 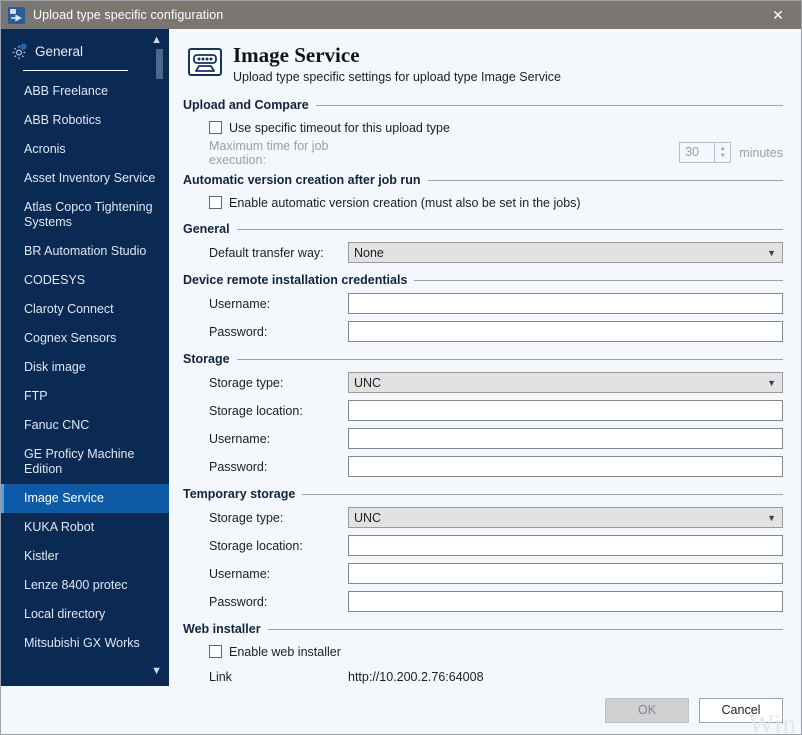 What do you see at coordinates (238, 466) in the screenshot?
I see `storage-password-label: Password:` at bounding box center [238, 466].